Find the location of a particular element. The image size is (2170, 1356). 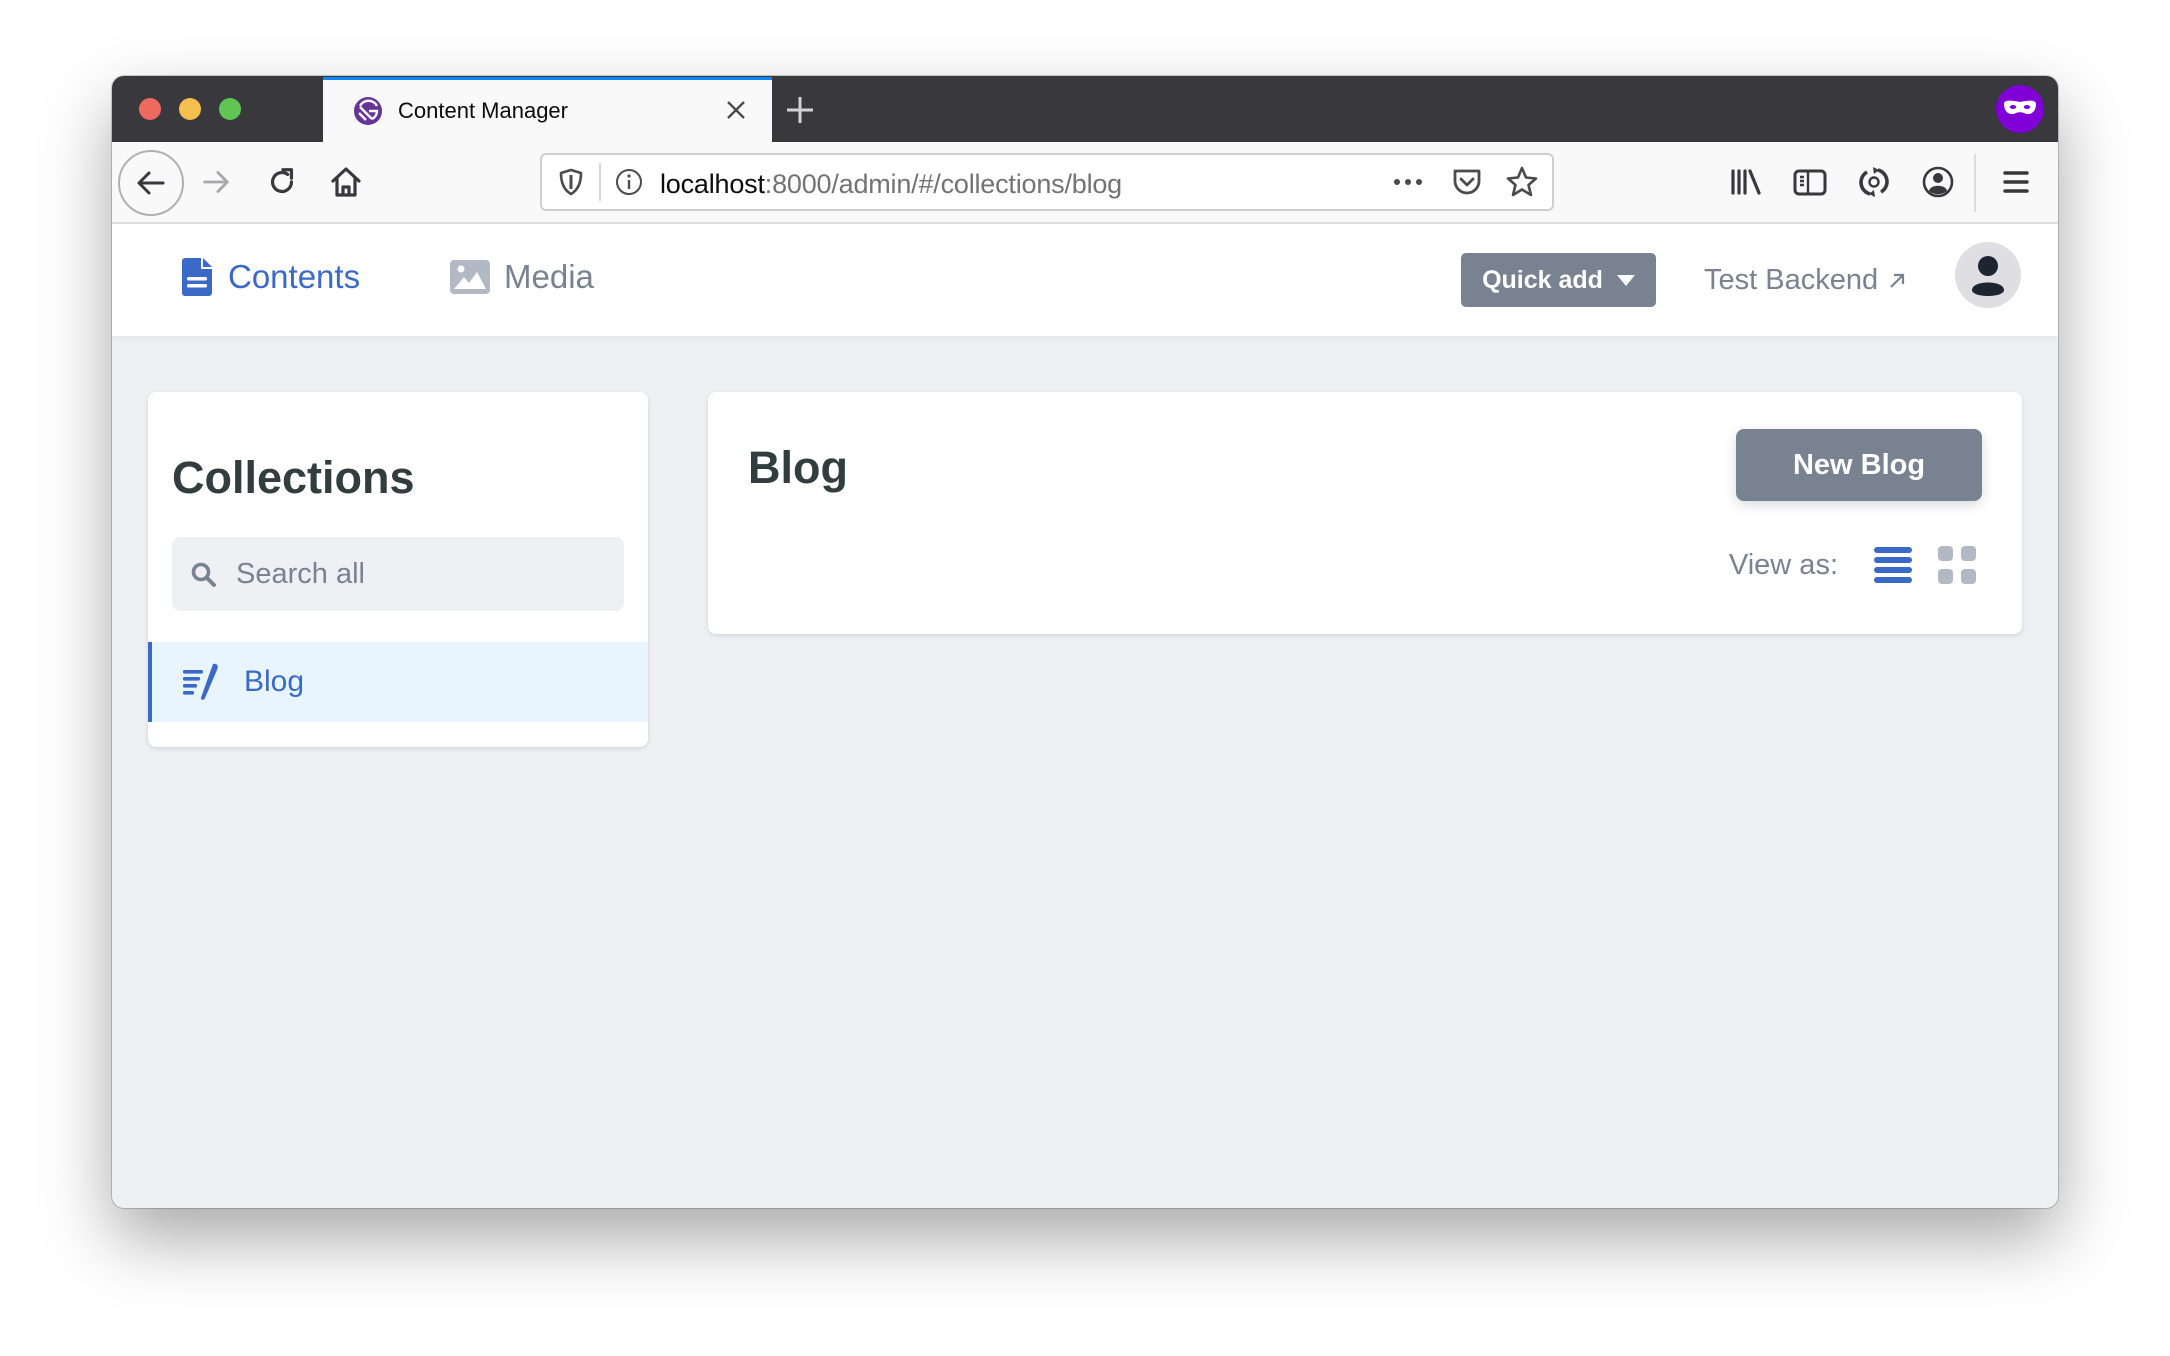

bookmark-star-icon is located at coordinates (1522, 182).